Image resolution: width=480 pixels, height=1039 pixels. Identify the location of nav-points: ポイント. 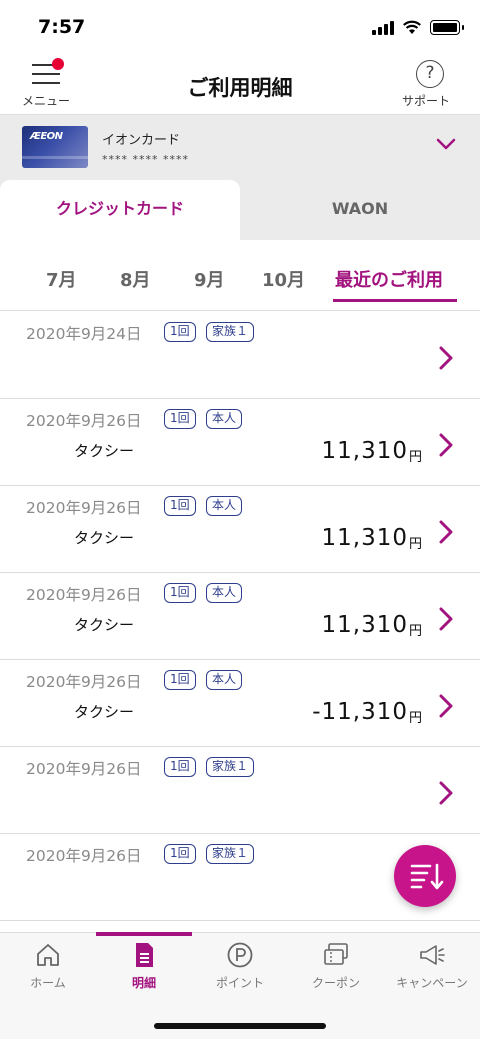
(240, 968).